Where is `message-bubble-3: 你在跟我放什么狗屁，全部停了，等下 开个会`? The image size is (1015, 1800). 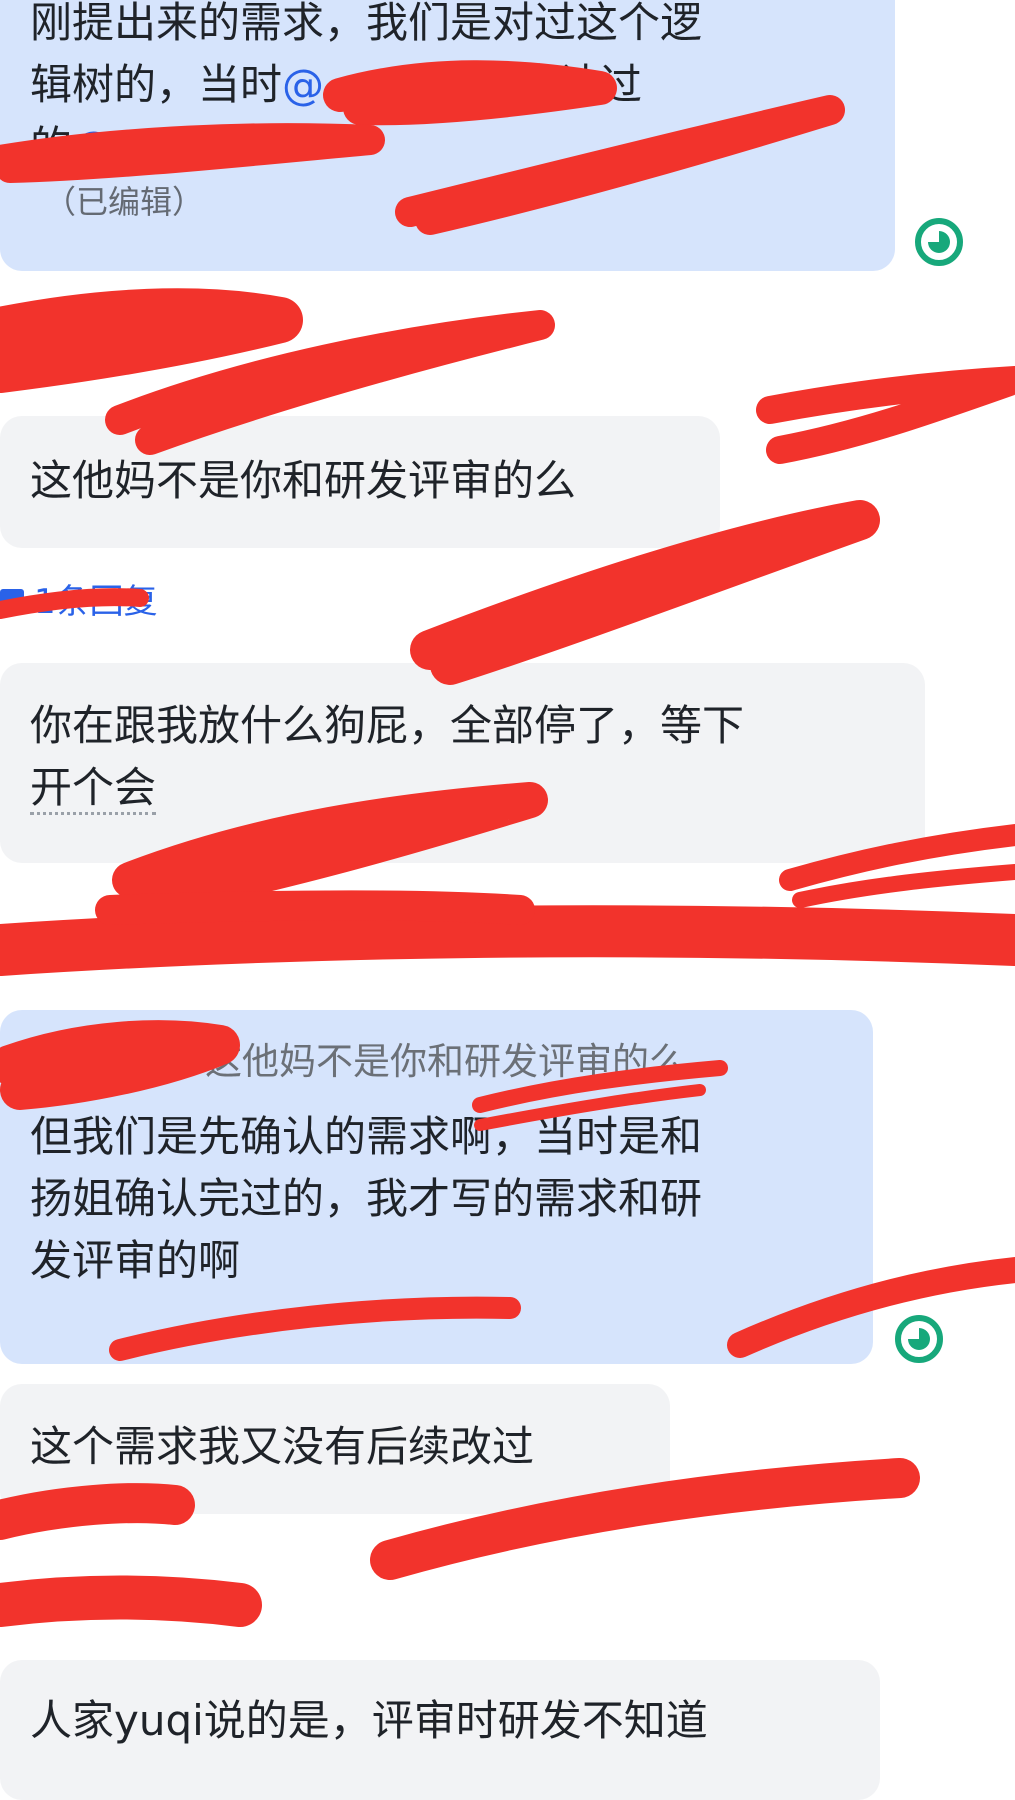
message-bubble-3: 你在跟我放什么狗屁，全部停了，等下 开个会 is located at coordinates (462, 763).